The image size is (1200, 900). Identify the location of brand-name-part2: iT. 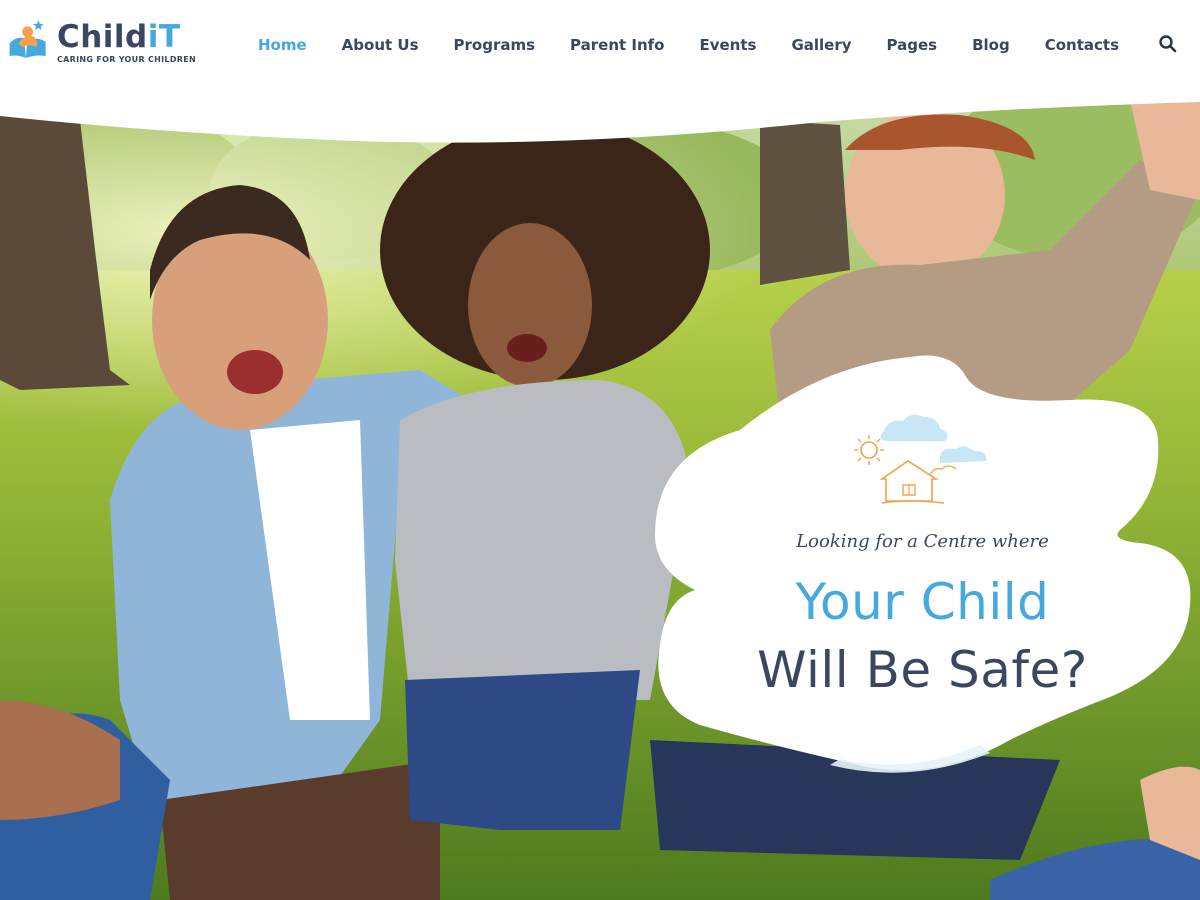
(164, 37).